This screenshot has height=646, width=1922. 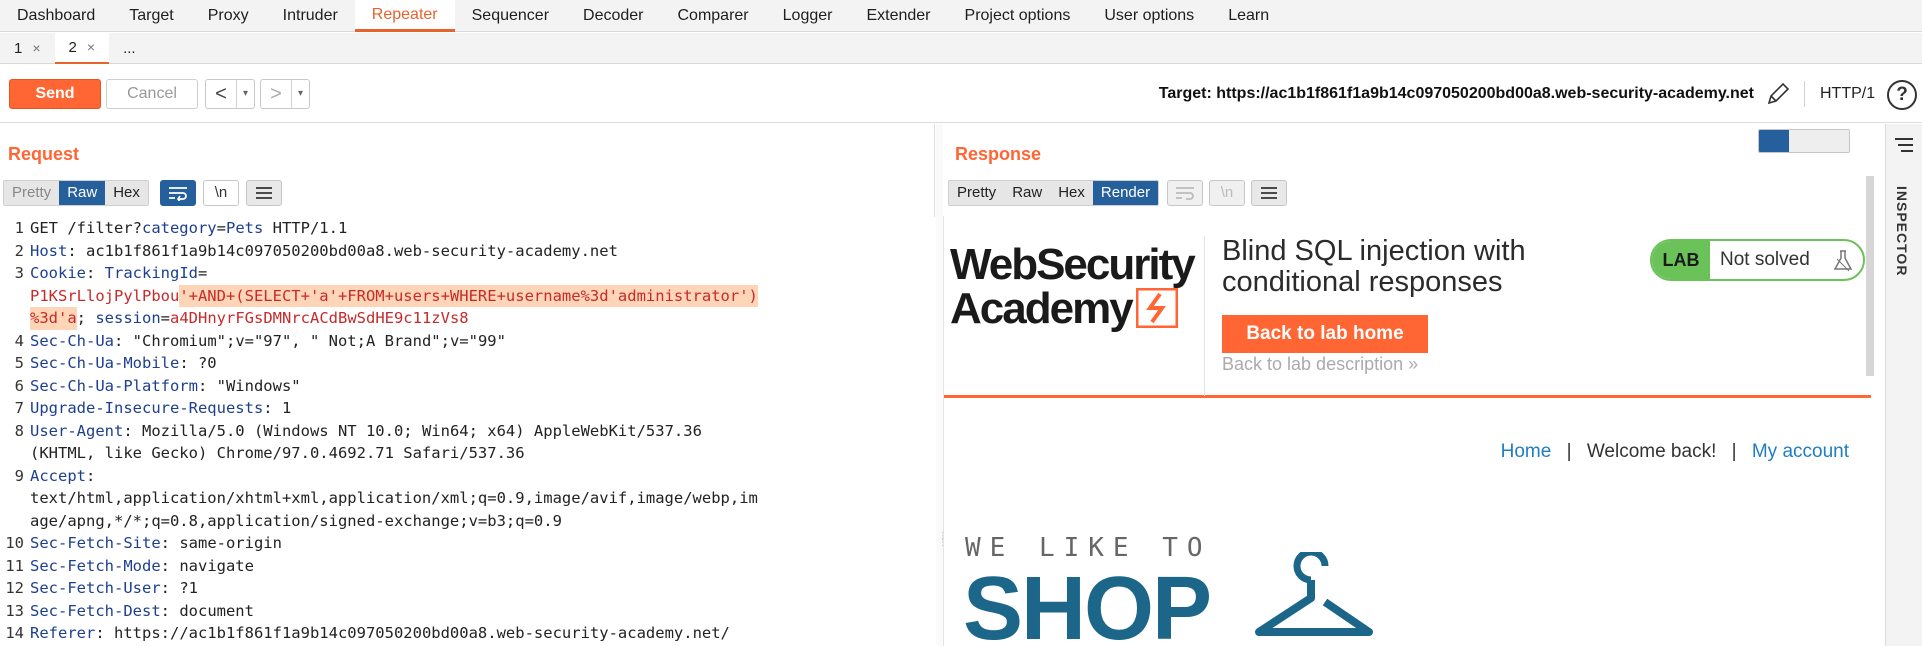 What do you see at coordinates (1834, 141) in the screenshot?
I see `tabbed-layout-icon` at bounding box center [1834, 141].